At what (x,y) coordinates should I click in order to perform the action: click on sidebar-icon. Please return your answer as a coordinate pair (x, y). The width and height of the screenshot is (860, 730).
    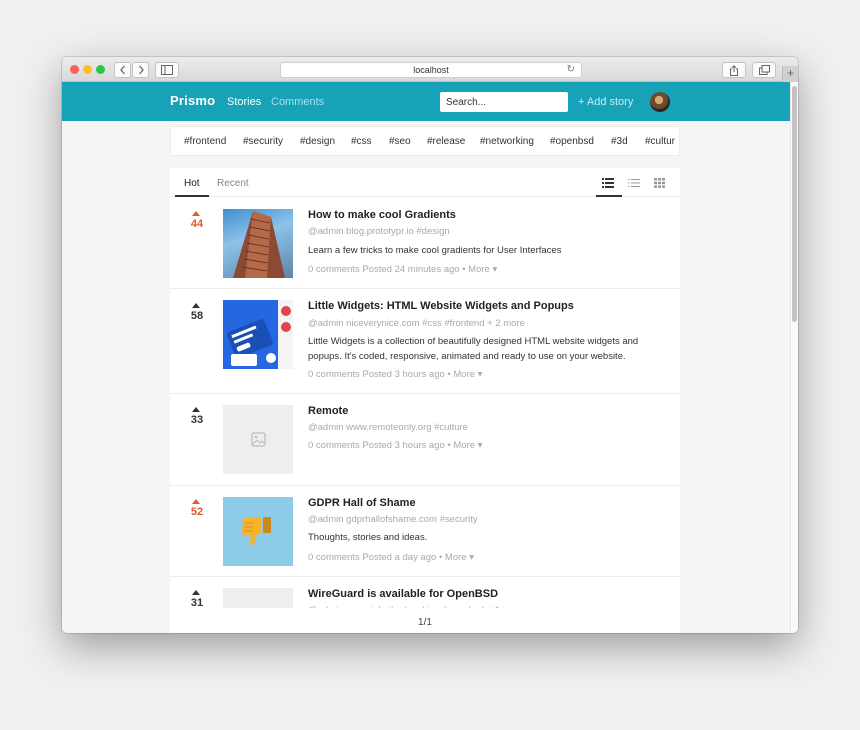
    Looking at the image, I should click on (167, 70).